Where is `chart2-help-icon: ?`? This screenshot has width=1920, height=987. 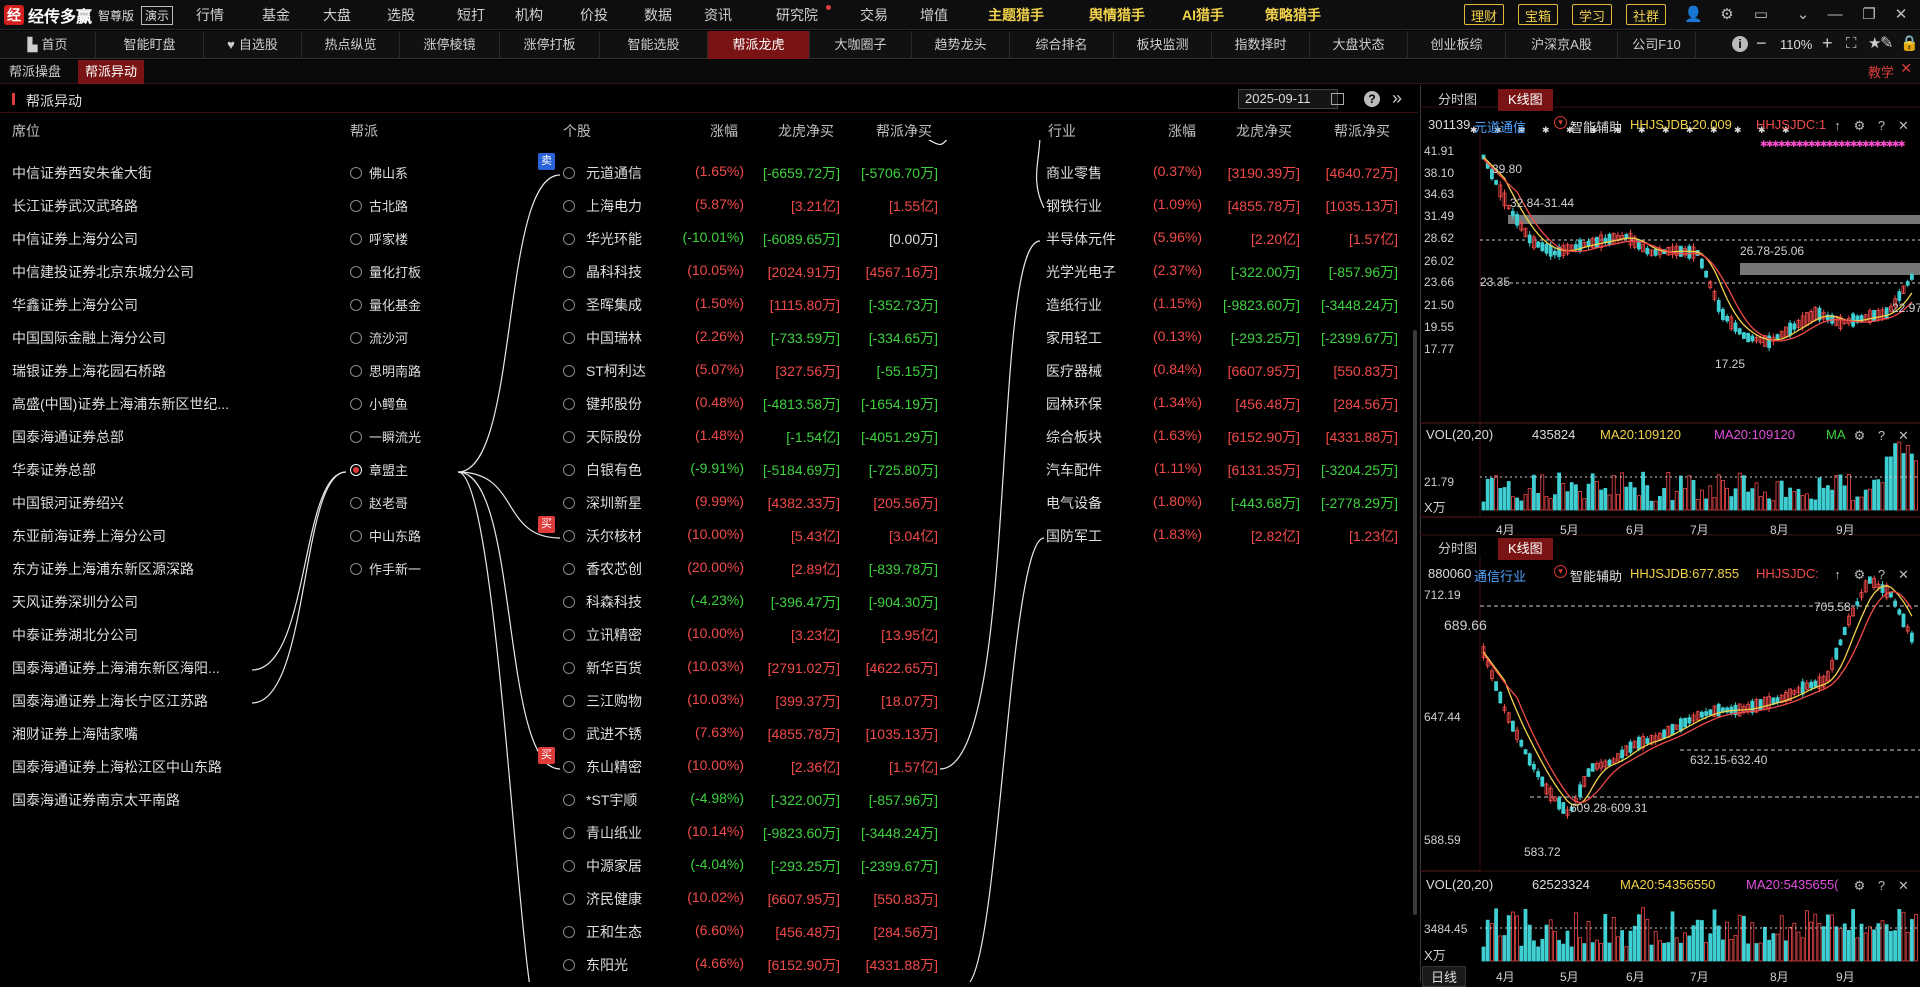
chart2-help-icon: ? is located at coordinates (1881, 574).